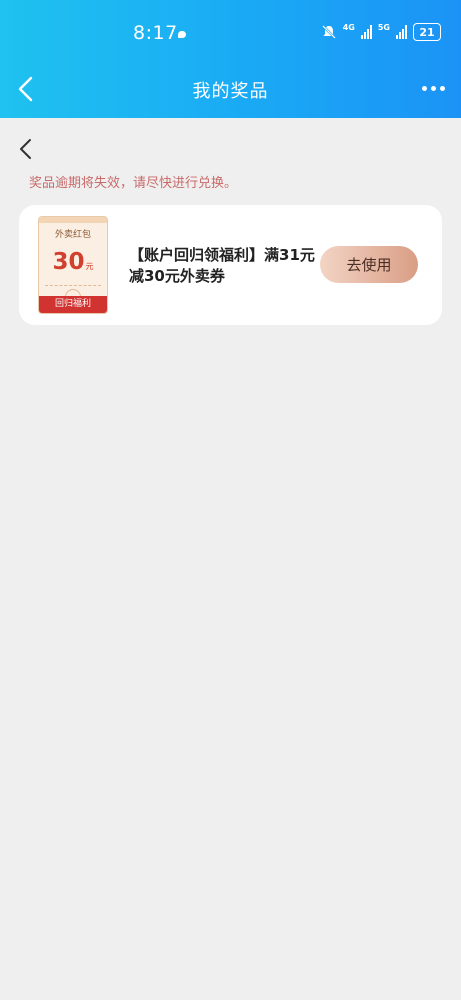 The height and width of the screenshot is (1000, 461). Describe the element at coordinates (68, 262) in the screenshot. I see `amount-value: 30` at that location.